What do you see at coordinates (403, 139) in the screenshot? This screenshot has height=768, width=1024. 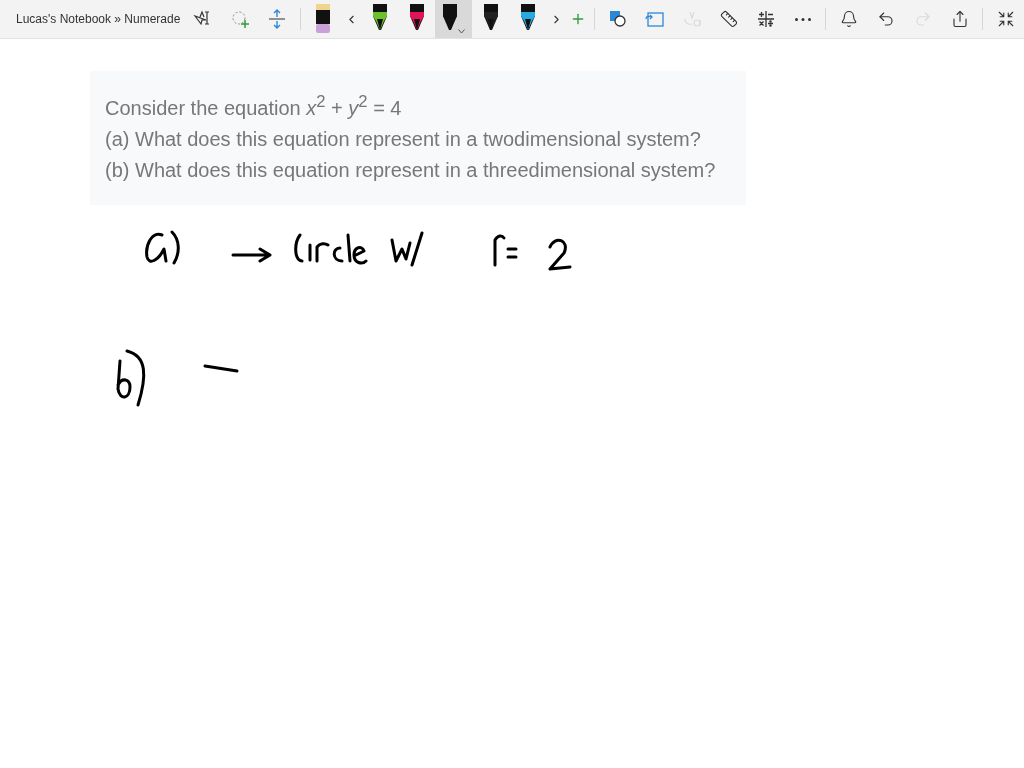 I see `question-text: (a) What does this equation represent in a twodimensional system?` at bounding box center [403, 139].